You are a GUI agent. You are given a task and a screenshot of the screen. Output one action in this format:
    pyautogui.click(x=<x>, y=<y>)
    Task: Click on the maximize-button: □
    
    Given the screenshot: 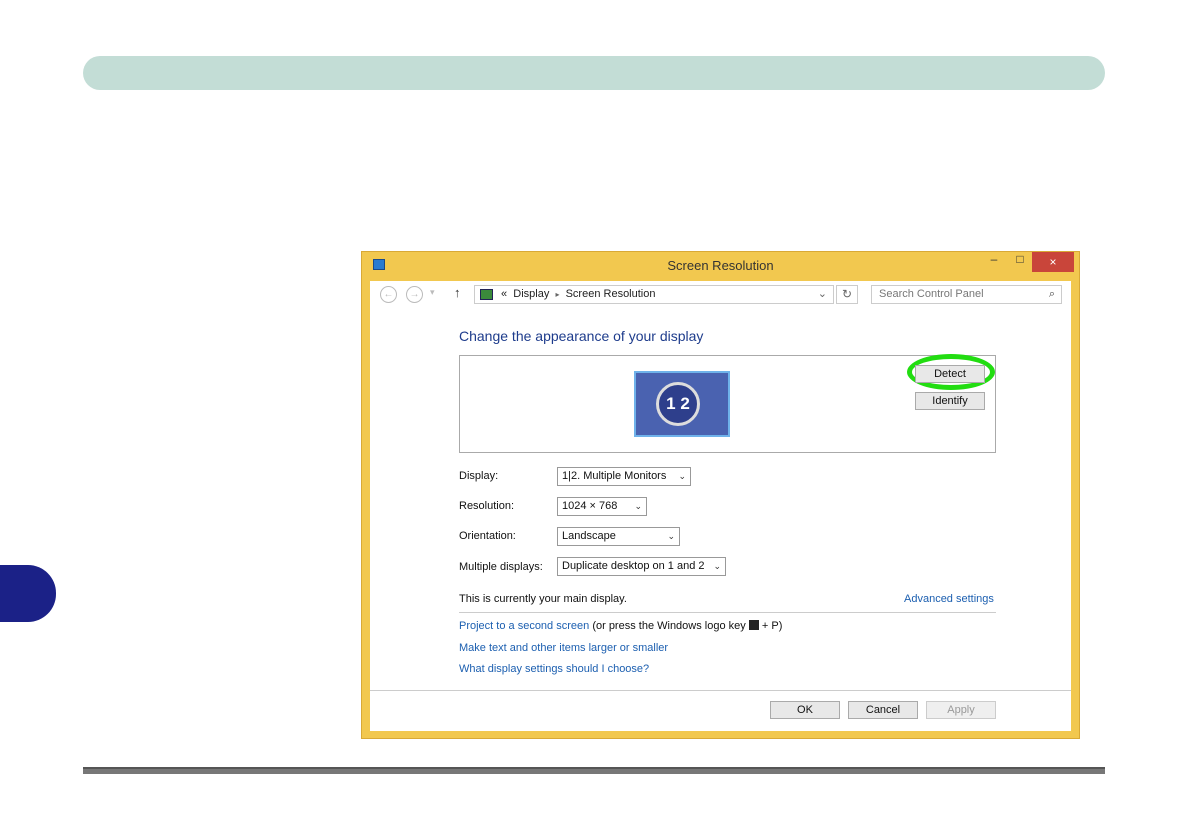 What is the action you would take?
    pyautogui.click(x=1020, y=262)
    